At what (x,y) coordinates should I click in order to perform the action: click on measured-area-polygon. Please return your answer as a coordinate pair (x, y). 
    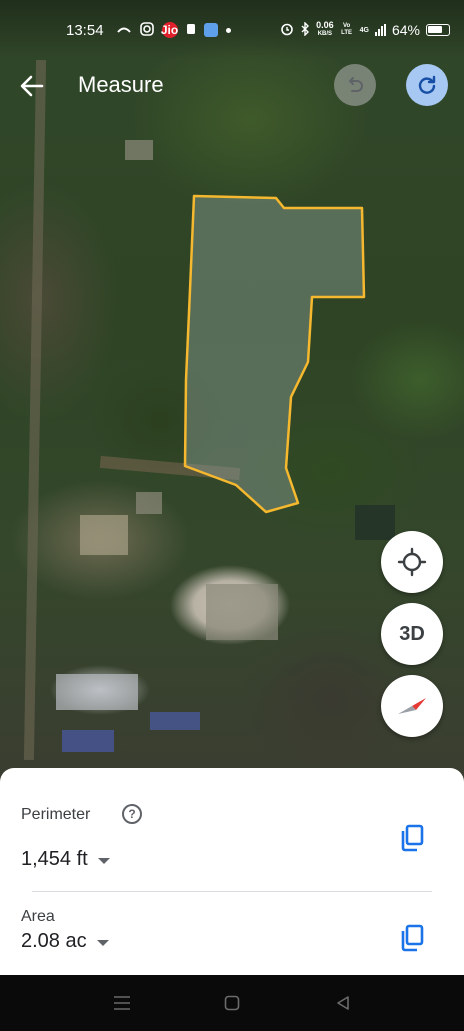
    Looking at the image, I should click on (274, 354).